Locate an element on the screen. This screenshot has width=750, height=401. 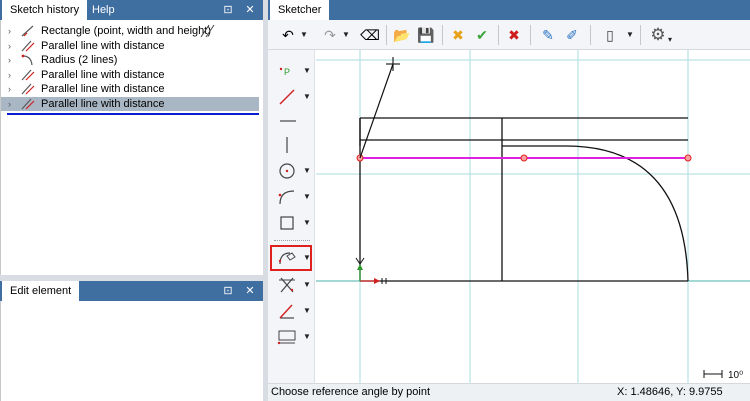
scale-bar is located at coordinates (713, 374).